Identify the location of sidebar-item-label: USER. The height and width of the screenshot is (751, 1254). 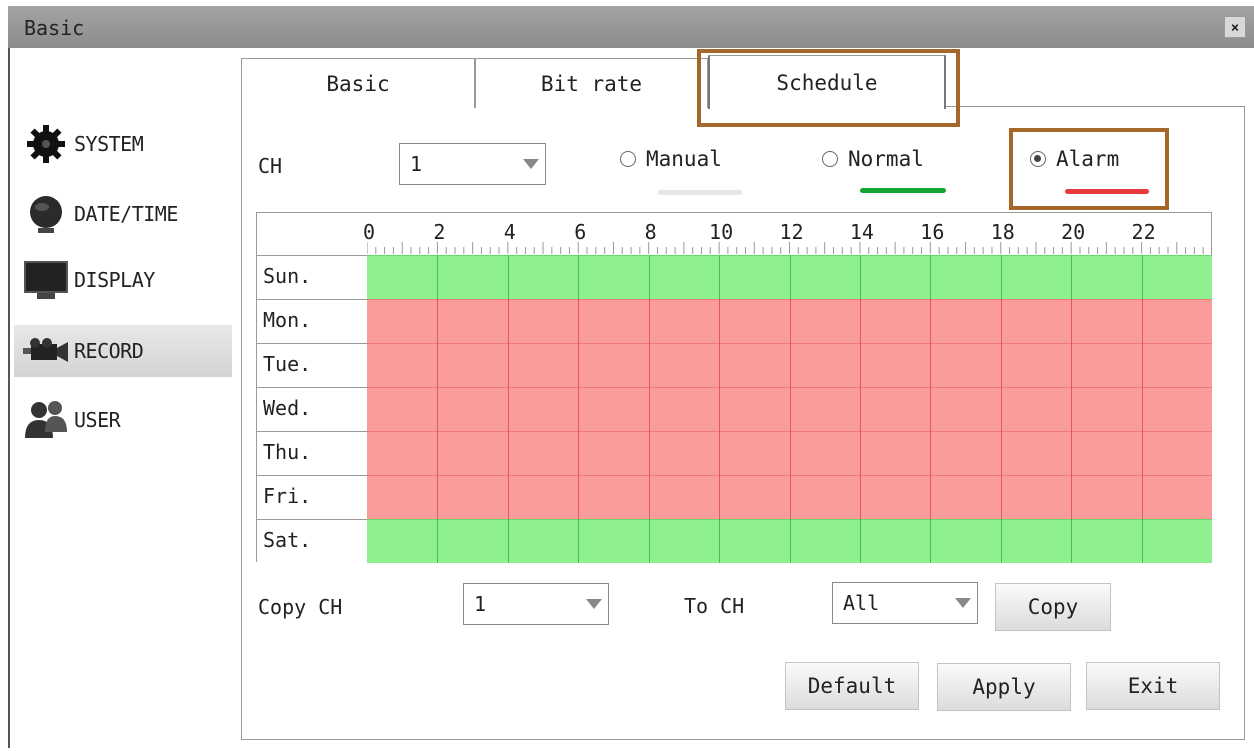
(97, 420).